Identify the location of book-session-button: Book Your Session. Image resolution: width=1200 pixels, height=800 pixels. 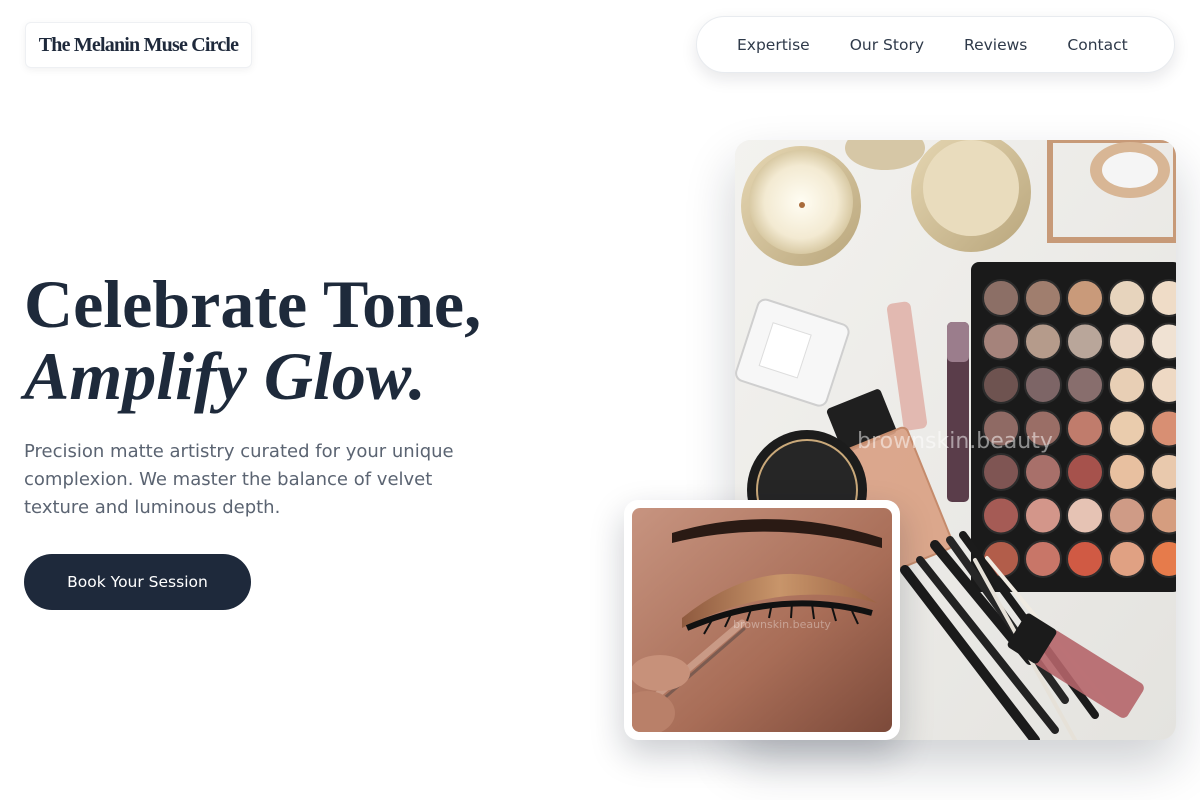
(137, 582).